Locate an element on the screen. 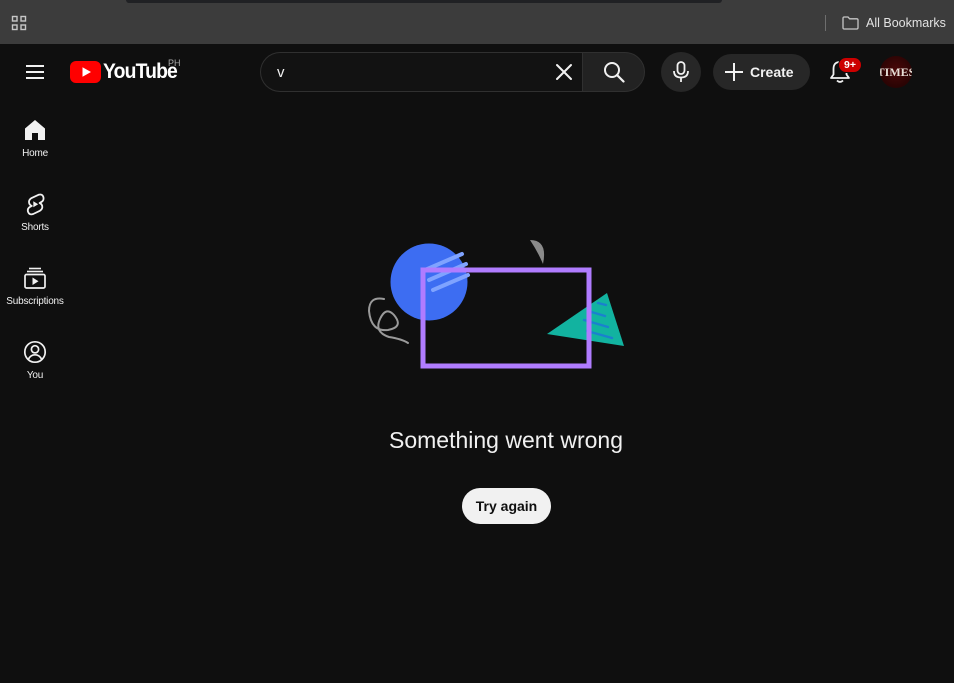 The height and width of the screenshot is (683, 954). folder-icon is located at coordinates (850, 23).